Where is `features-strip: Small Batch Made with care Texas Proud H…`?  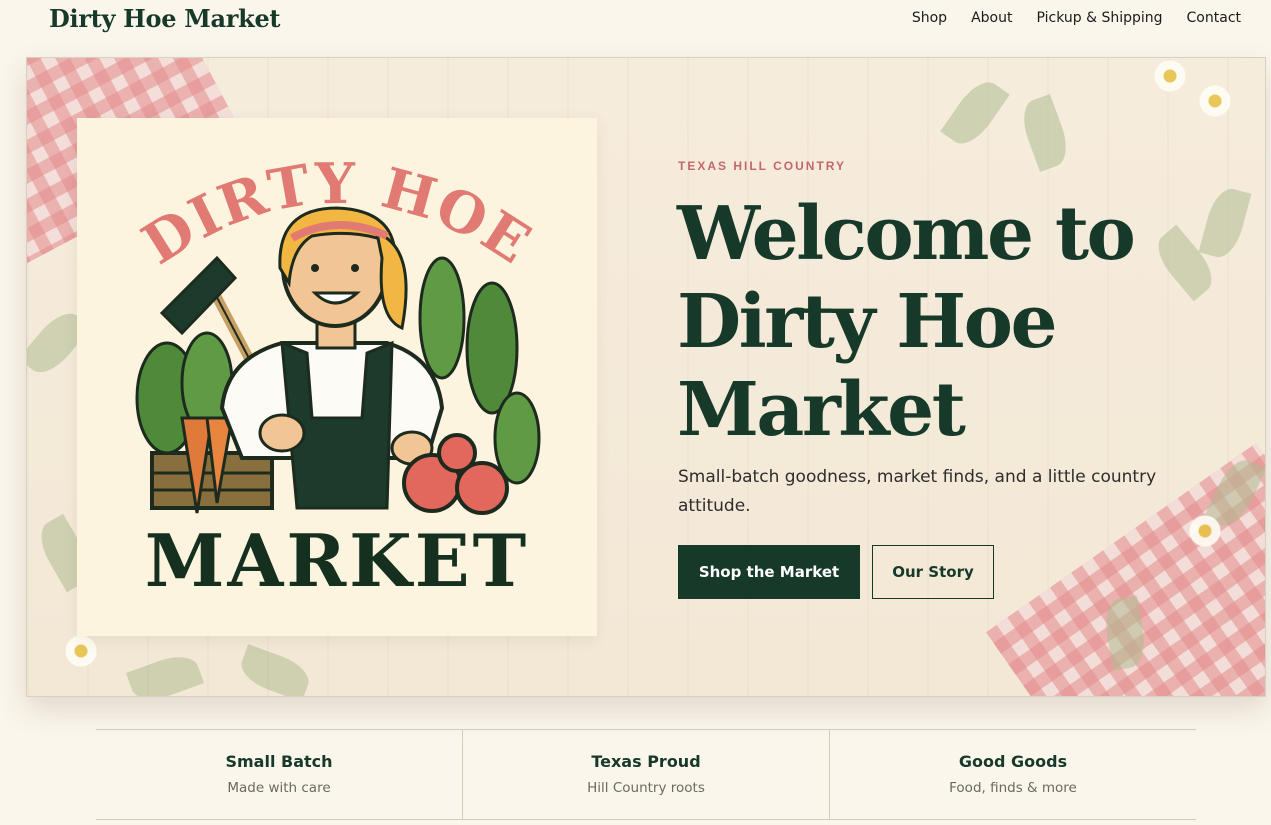
features-strip: Small Batch Made with care Texas Proud H… is located at coordinates (646, 774).